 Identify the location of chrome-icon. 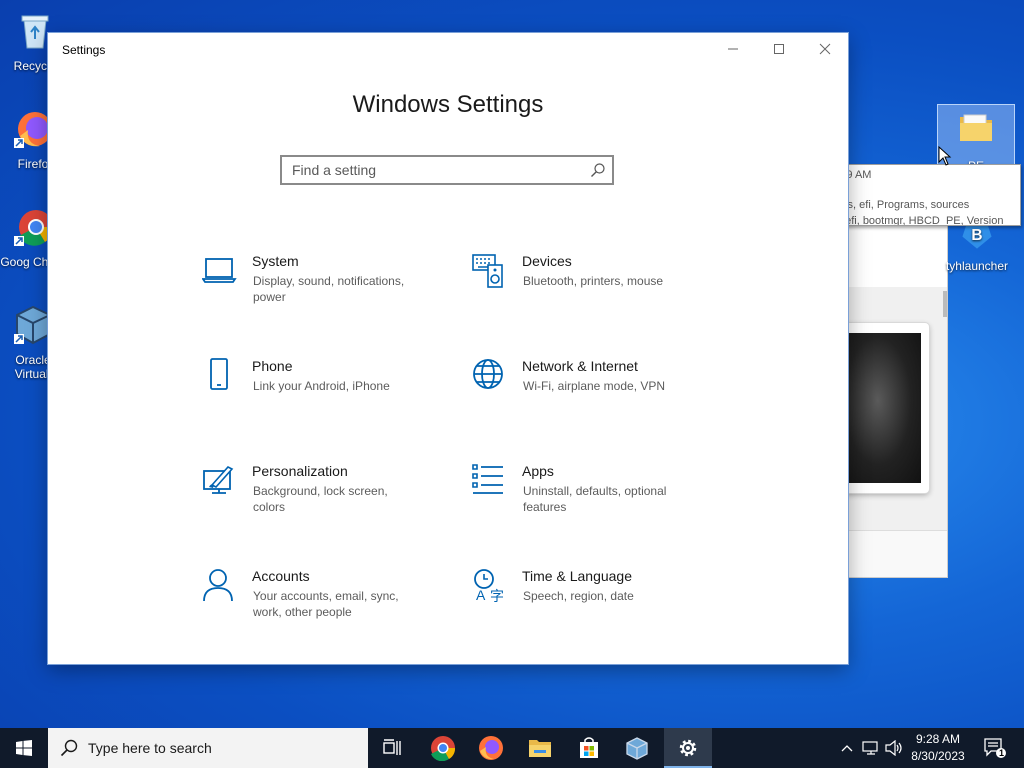
(443, 748).